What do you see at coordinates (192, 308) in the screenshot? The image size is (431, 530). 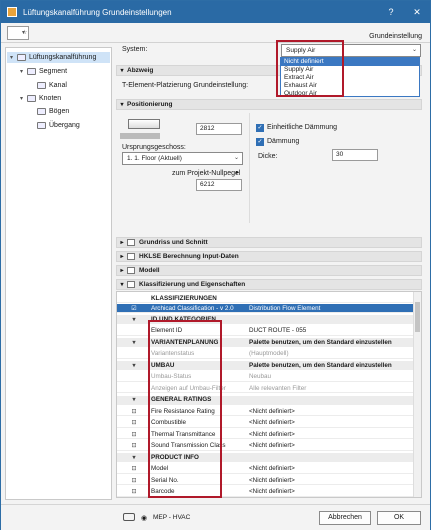 I see `classification-system: Archicad Classification - v 2.0` at bounding box center [192, 308].